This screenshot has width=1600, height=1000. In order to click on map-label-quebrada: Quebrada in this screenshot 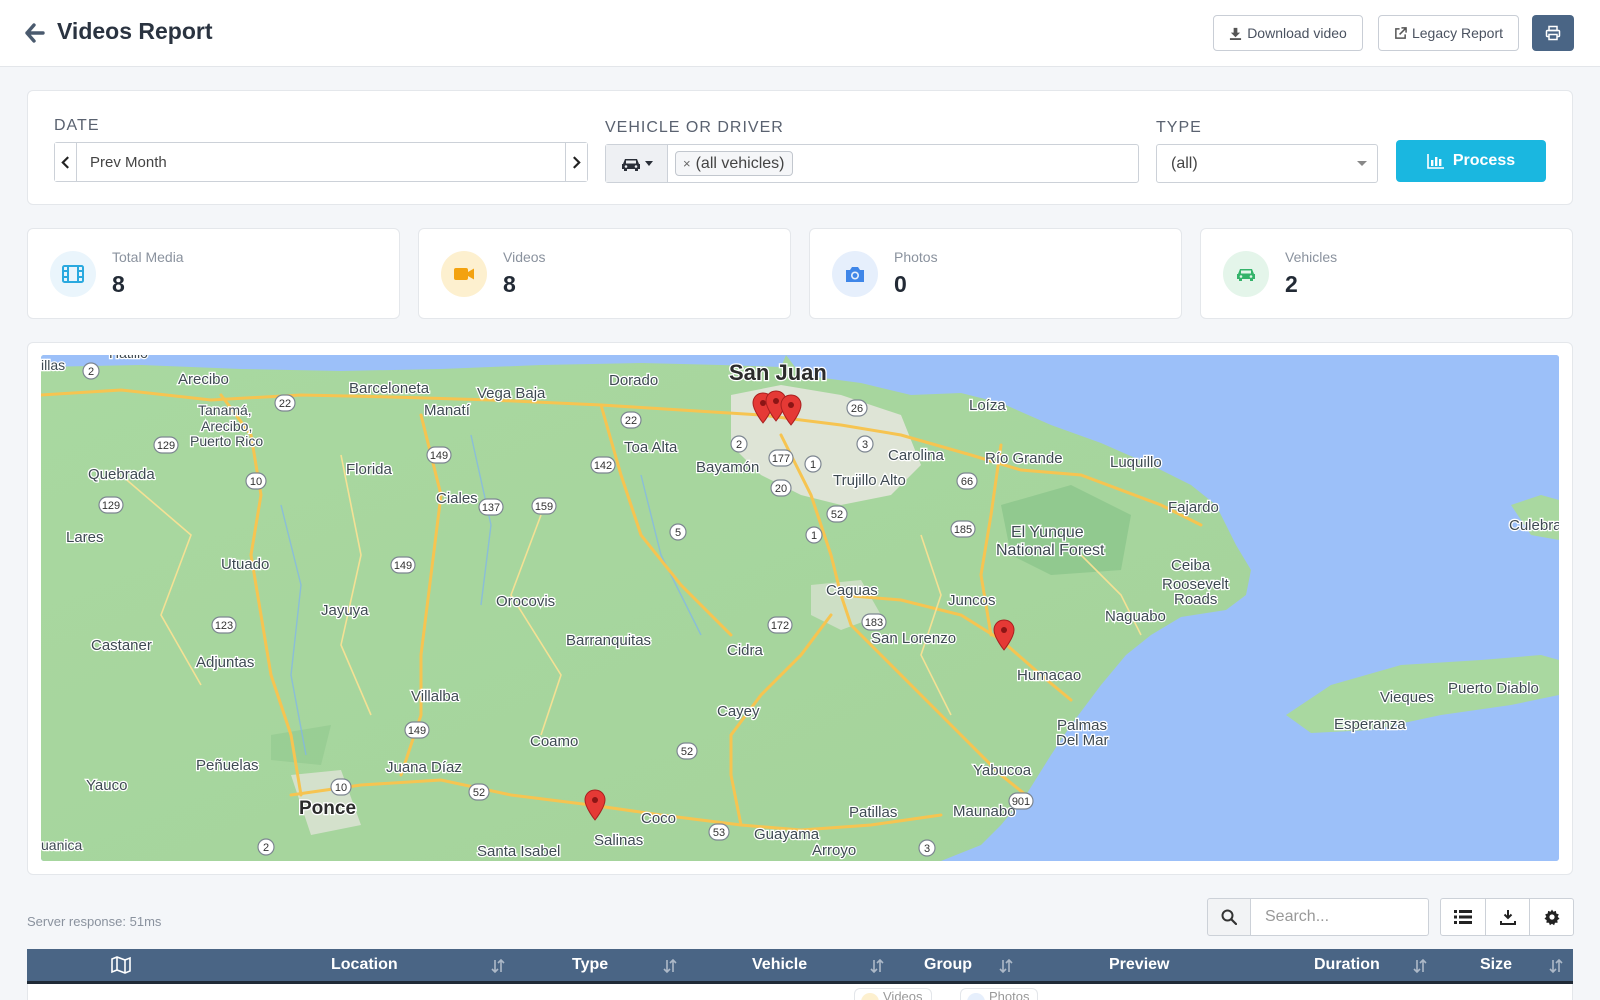, I will do `click(121, 474)`.